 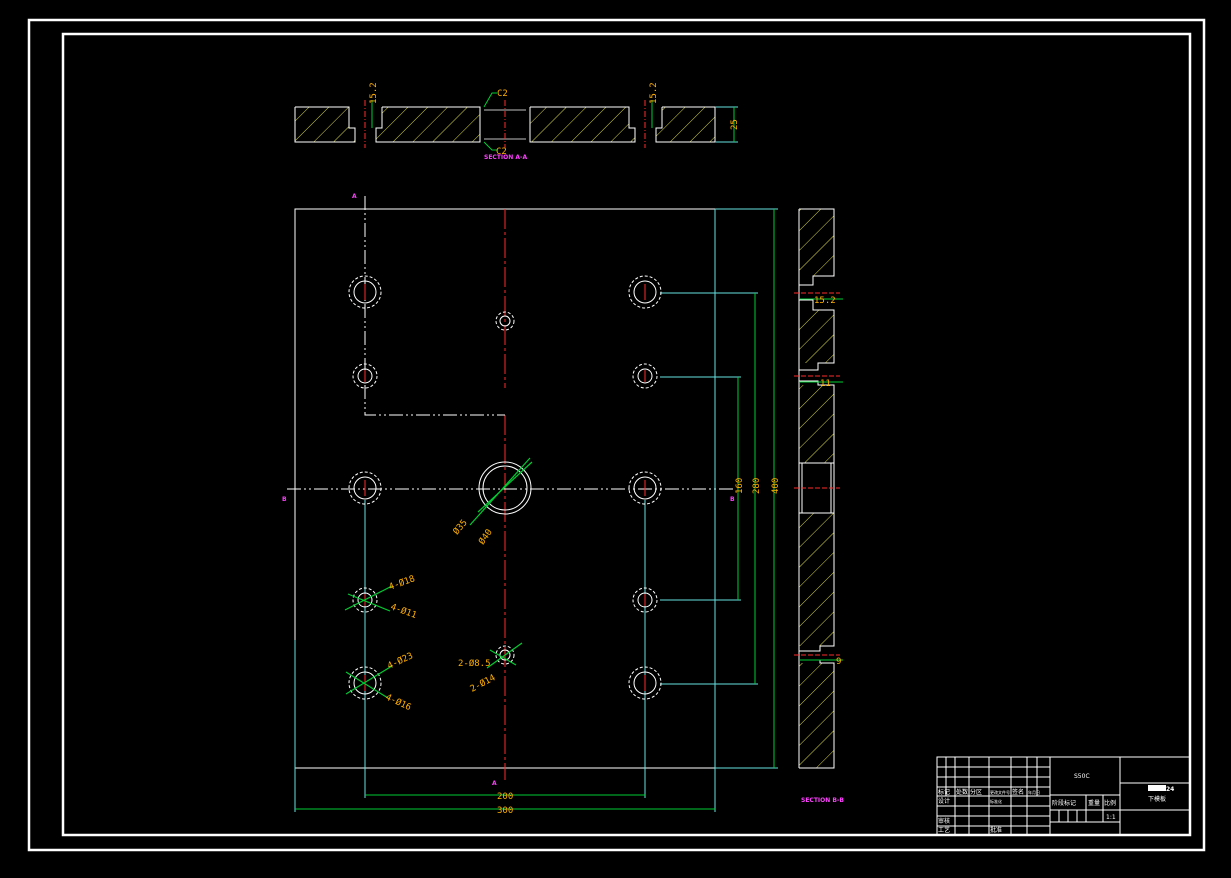 What do you see at coordinates (494, 783) in the screenshot?
I see `section-mark-a-bottom: A` at bounding box center [494, 783].